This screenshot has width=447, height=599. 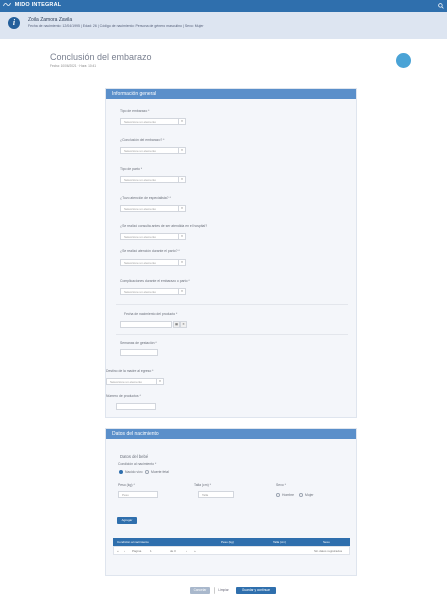 What do you see at coordinates (134, 456) in the screenshot?
I see `sub-header: Datos del bebé` at bounding box center [134, 456].